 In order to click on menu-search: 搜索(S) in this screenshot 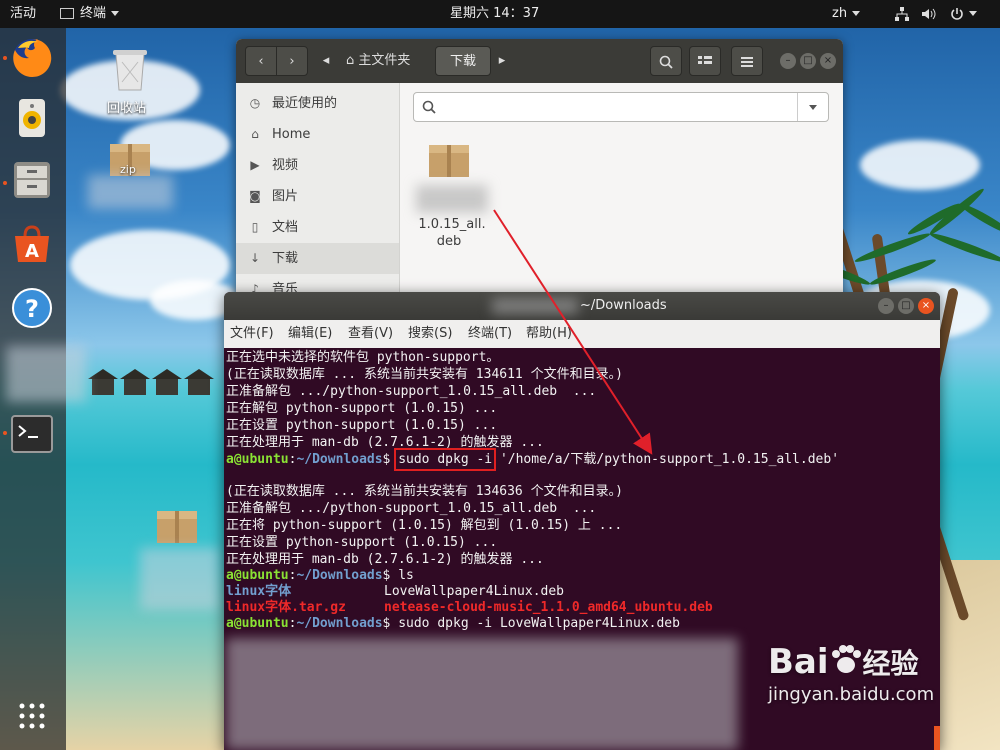, I will do `click(430, 334)`.